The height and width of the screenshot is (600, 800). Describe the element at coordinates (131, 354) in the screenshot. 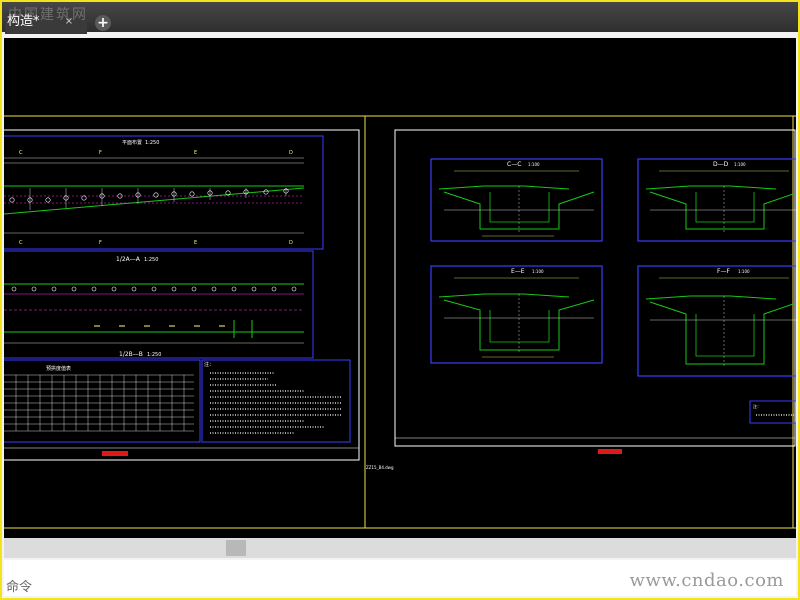

I see `section-b-title: 1/2B—B` at that location.